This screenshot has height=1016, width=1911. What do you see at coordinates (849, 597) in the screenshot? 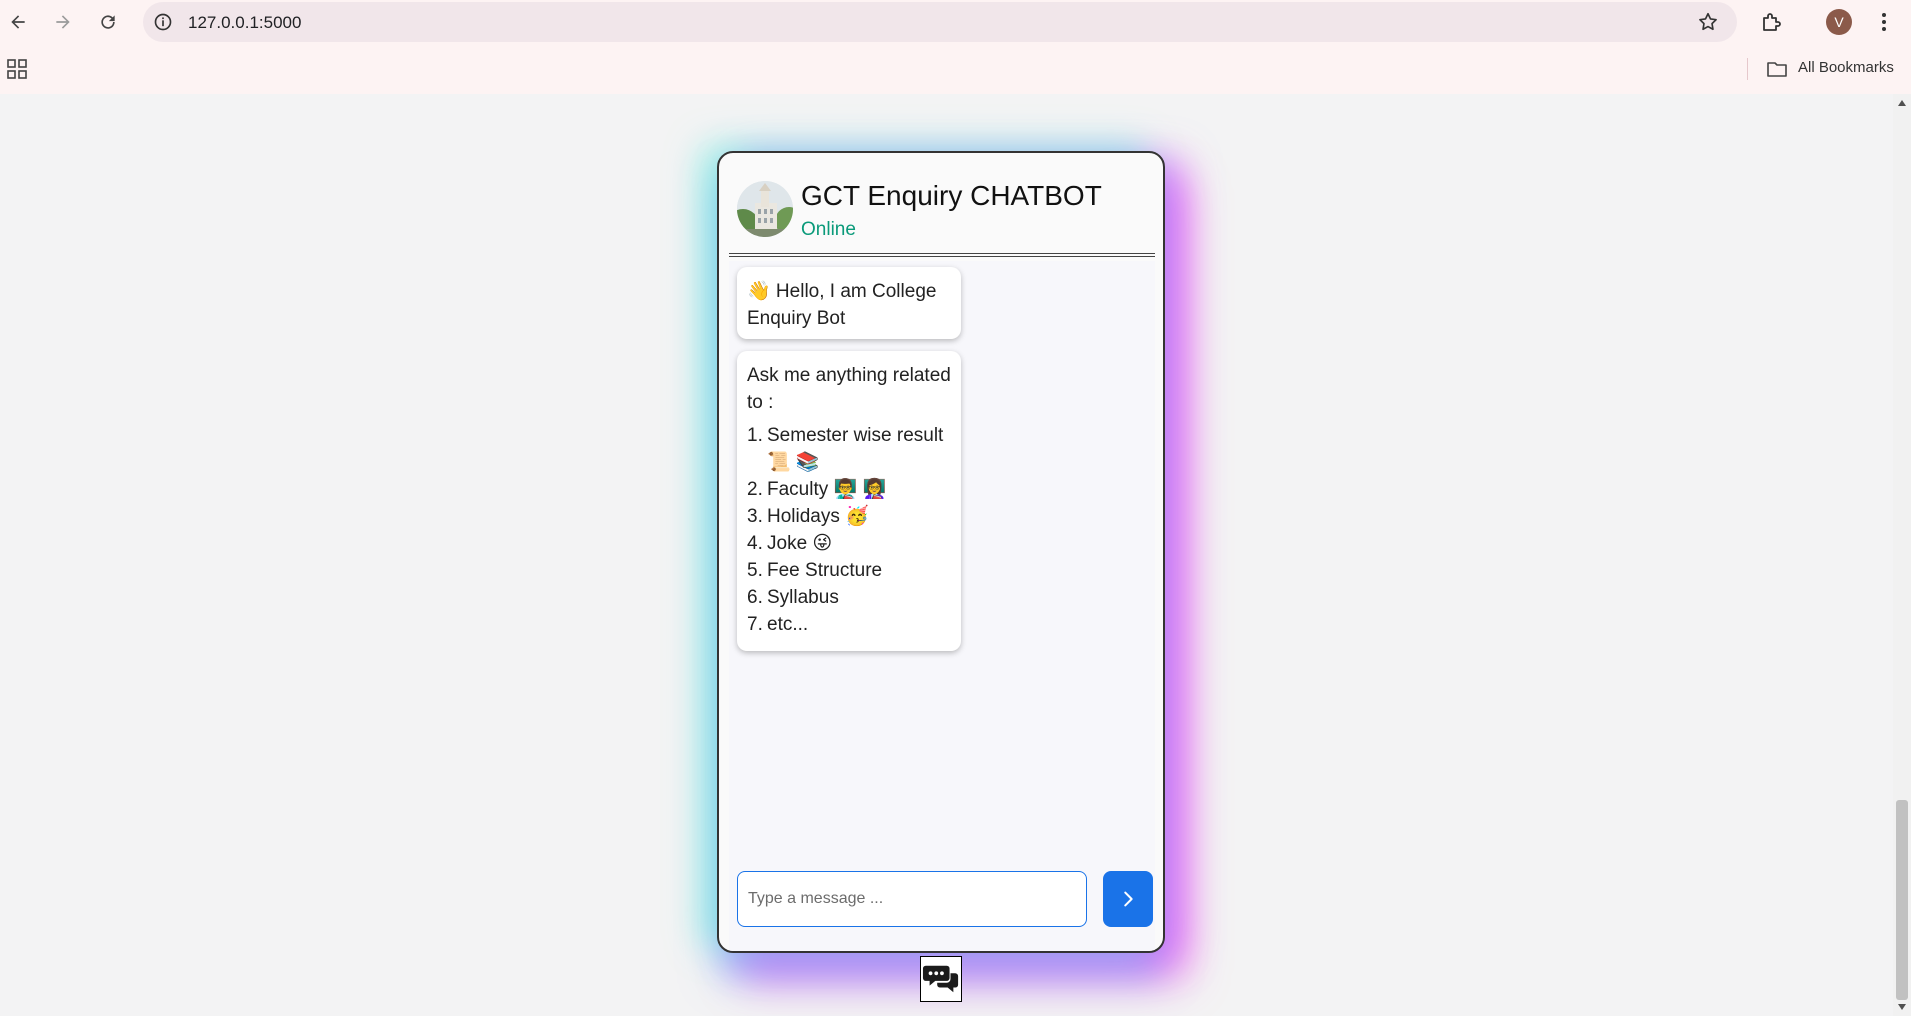
I see `list-item: 6. Syllabus` at bounding box center [849, 597].